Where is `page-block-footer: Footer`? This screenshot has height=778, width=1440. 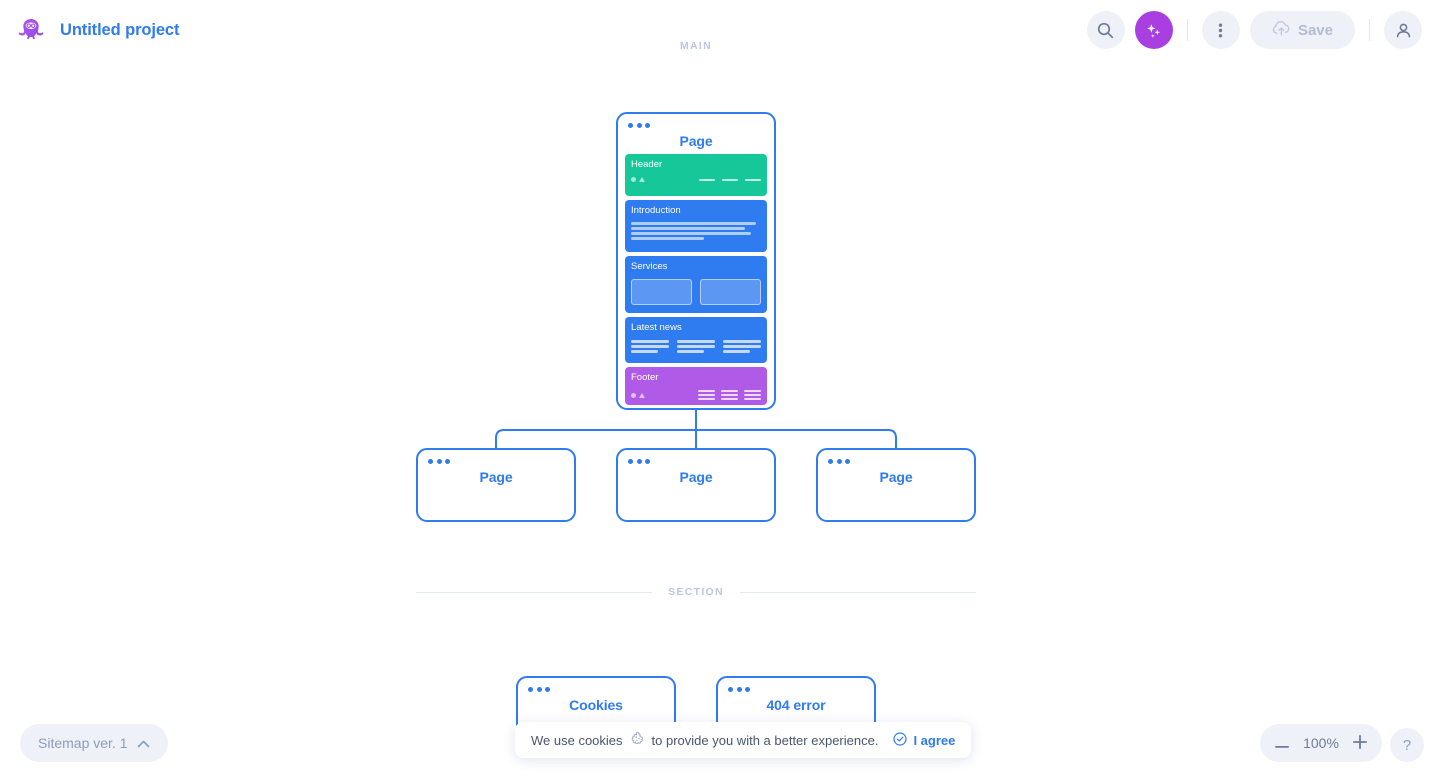
page-block-footer: Footer is located at coordinates (696, 386).